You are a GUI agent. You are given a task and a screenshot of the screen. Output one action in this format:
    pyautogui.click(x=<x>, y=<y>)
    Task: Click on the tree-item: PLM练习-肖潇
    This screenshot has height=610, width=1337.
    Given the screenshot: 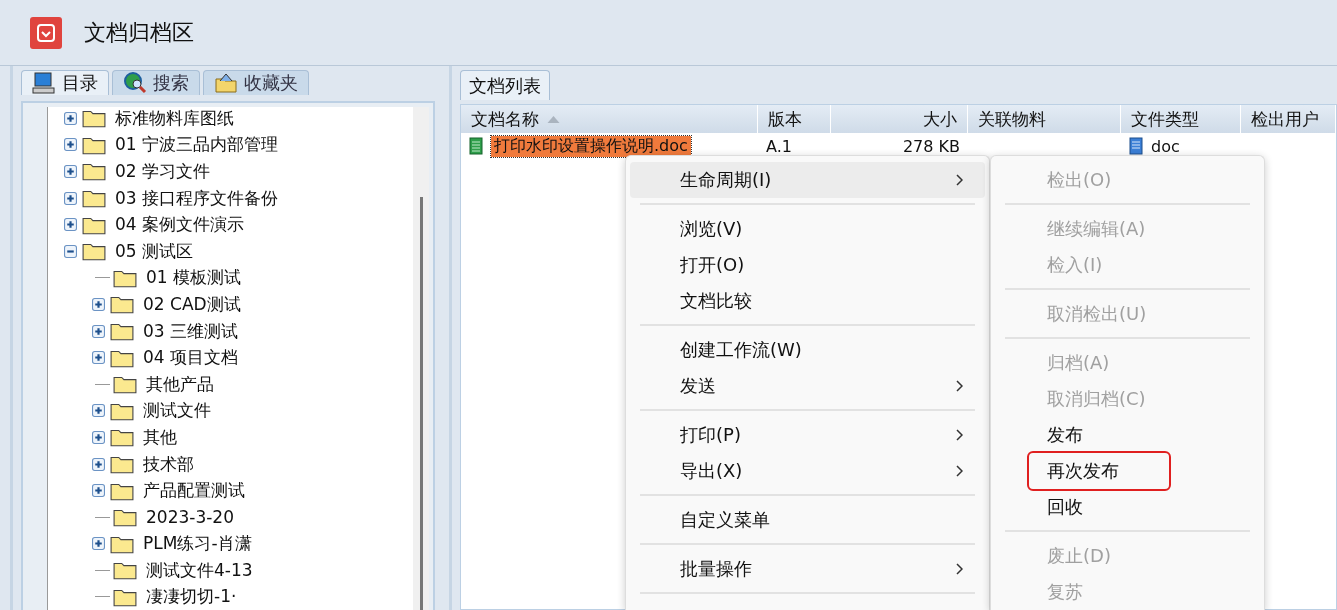 What is the action you would take?
    pyautogui.click(x=197, y=544)
    